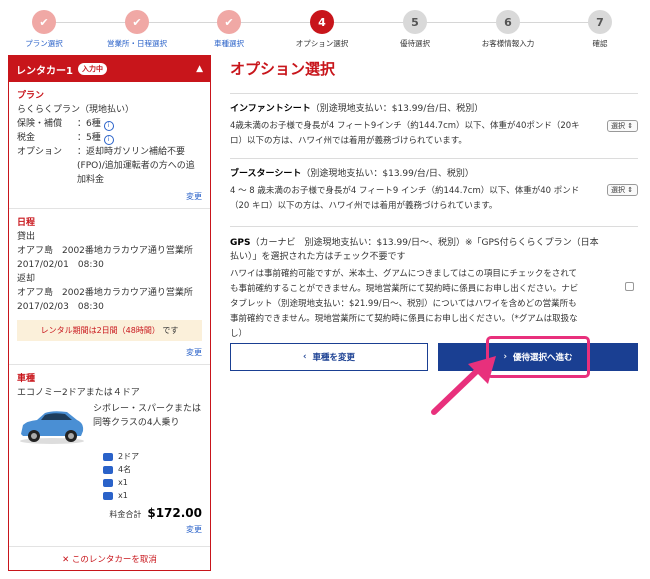 This screenshot has height=579, width=650. What do you see at coordinates (60, 307) in the screenshot?
I see `return-time: 2017/02/03 08:30` at bounding box center [60, 307].